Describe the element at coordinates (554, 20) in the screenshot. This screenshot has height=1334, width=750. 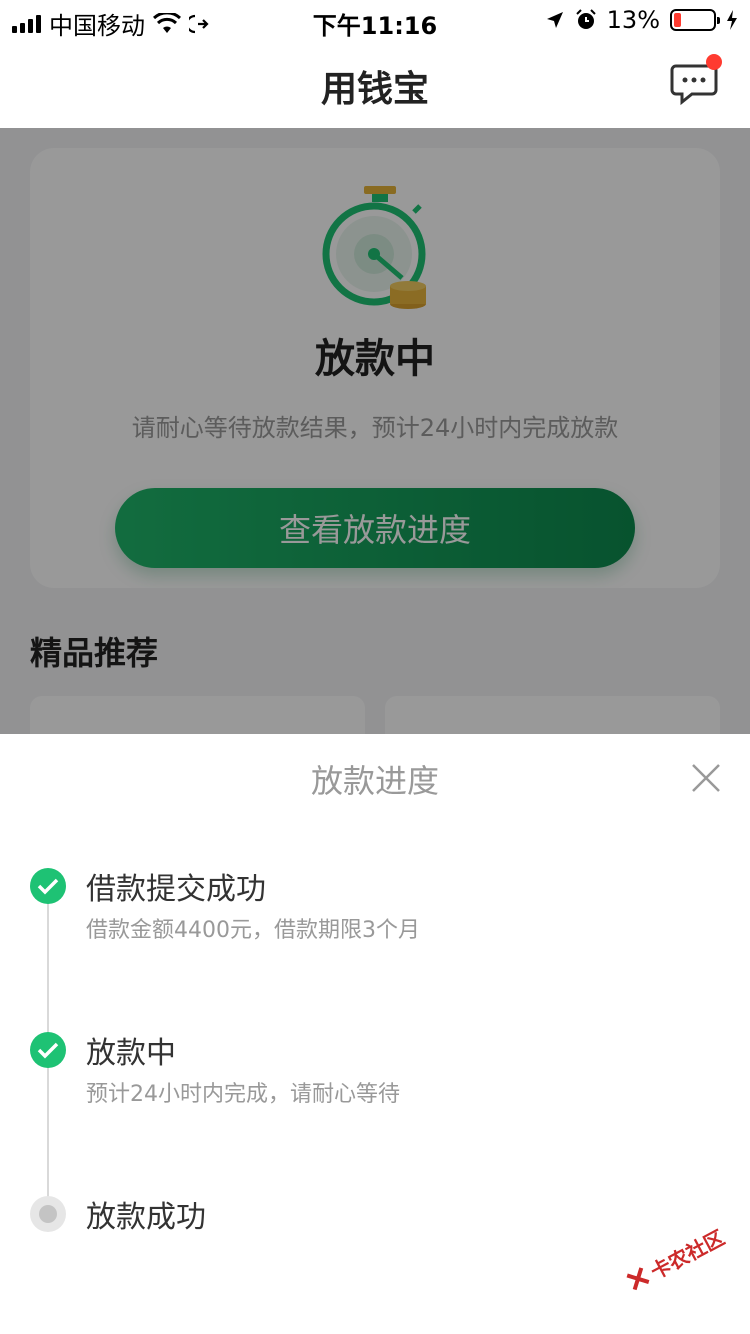
I see `location-arrow-icon` at that location.